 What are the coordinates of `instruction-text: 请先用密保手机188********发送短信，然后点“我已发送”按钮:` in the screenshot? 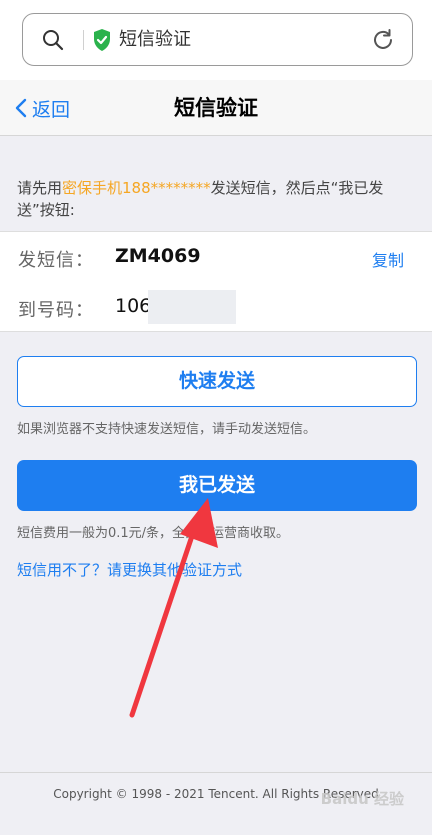 It's located at (217, 199).